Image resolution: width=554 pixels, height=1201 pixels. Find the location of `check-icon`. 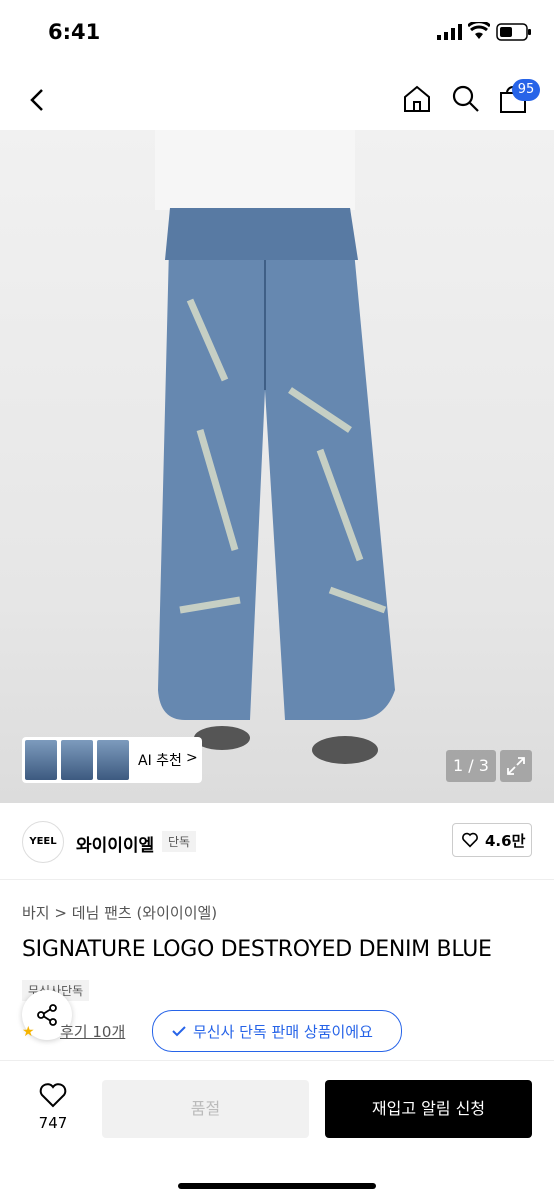

check-icon is located at coordinates (179, 1031).